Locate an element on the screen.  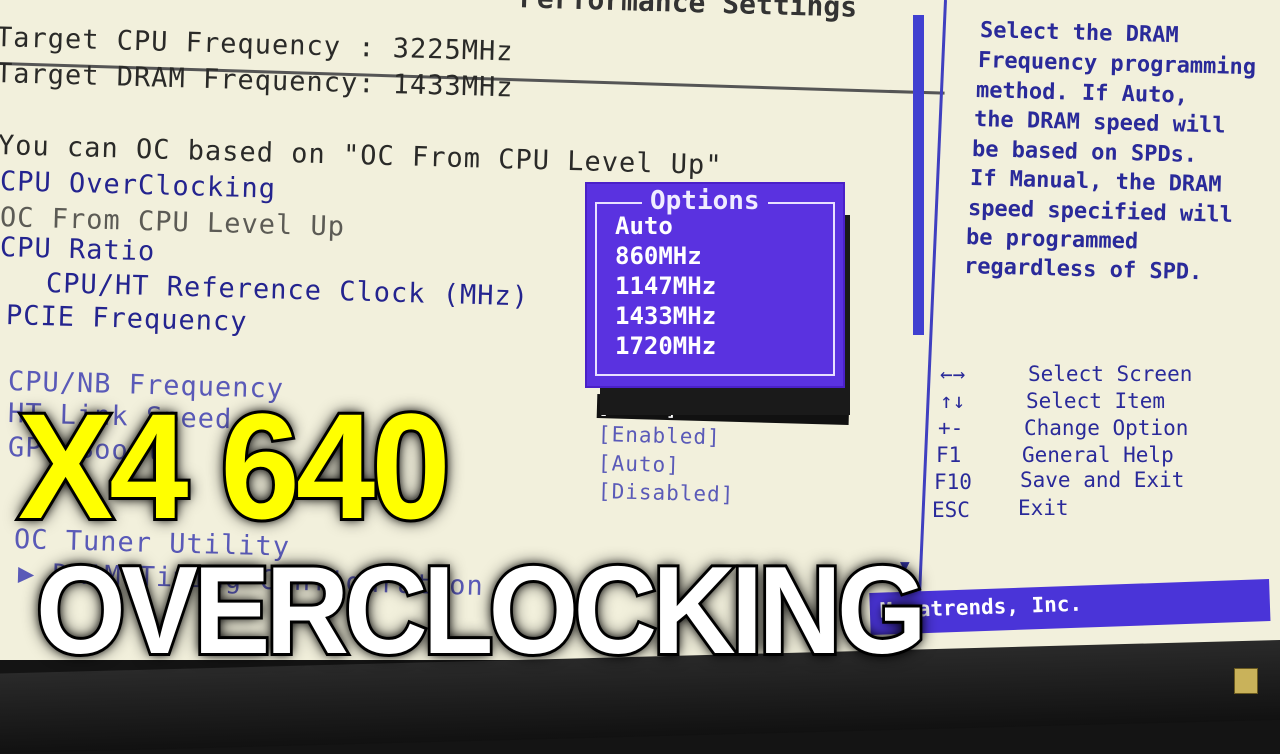
key: ←→ is located at coordinates (953, 374).